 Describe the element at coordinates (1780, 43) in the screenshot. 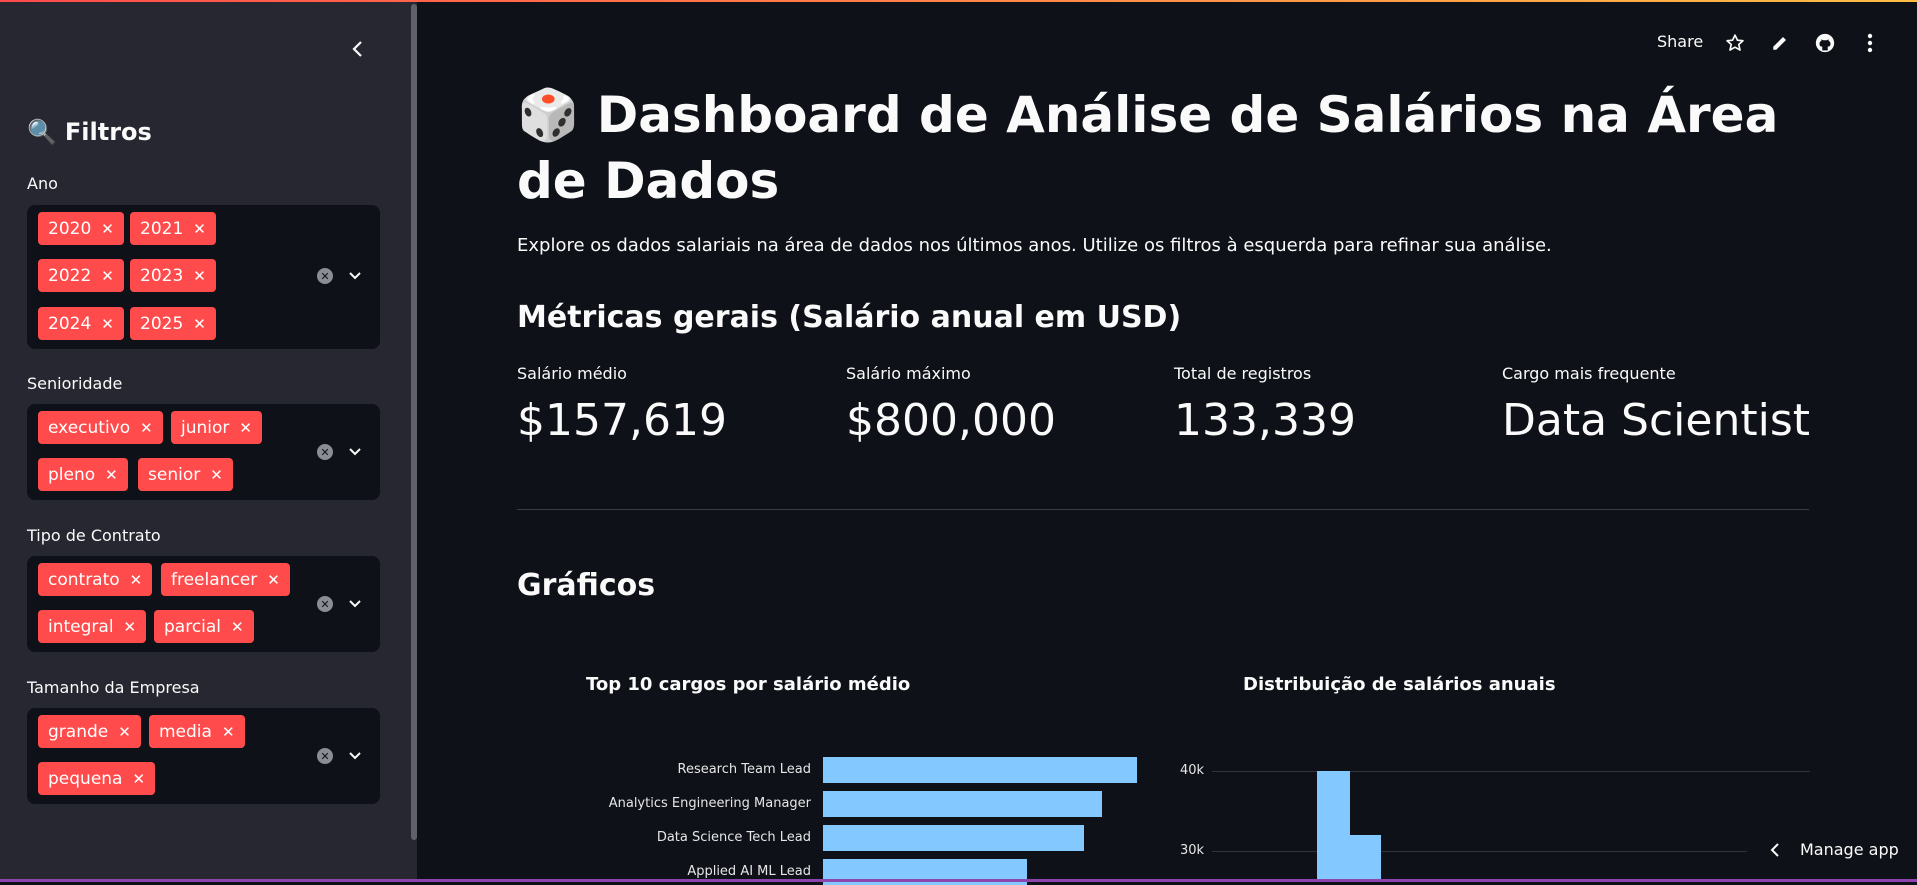

I see `pencil-icon` at that location.